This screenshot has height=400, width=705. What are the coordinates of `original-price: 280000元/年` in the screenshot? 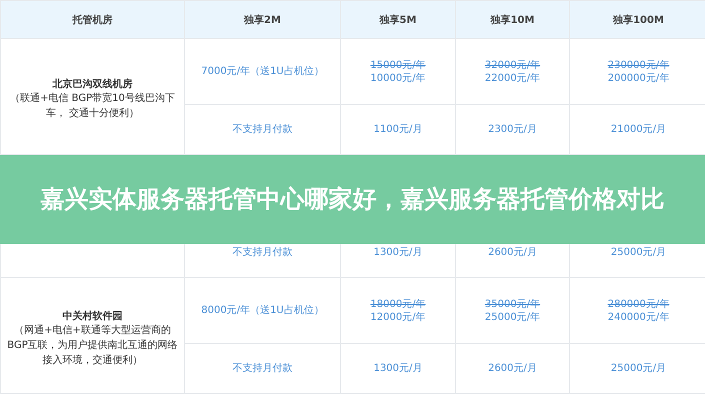 It's located at (639, 304).